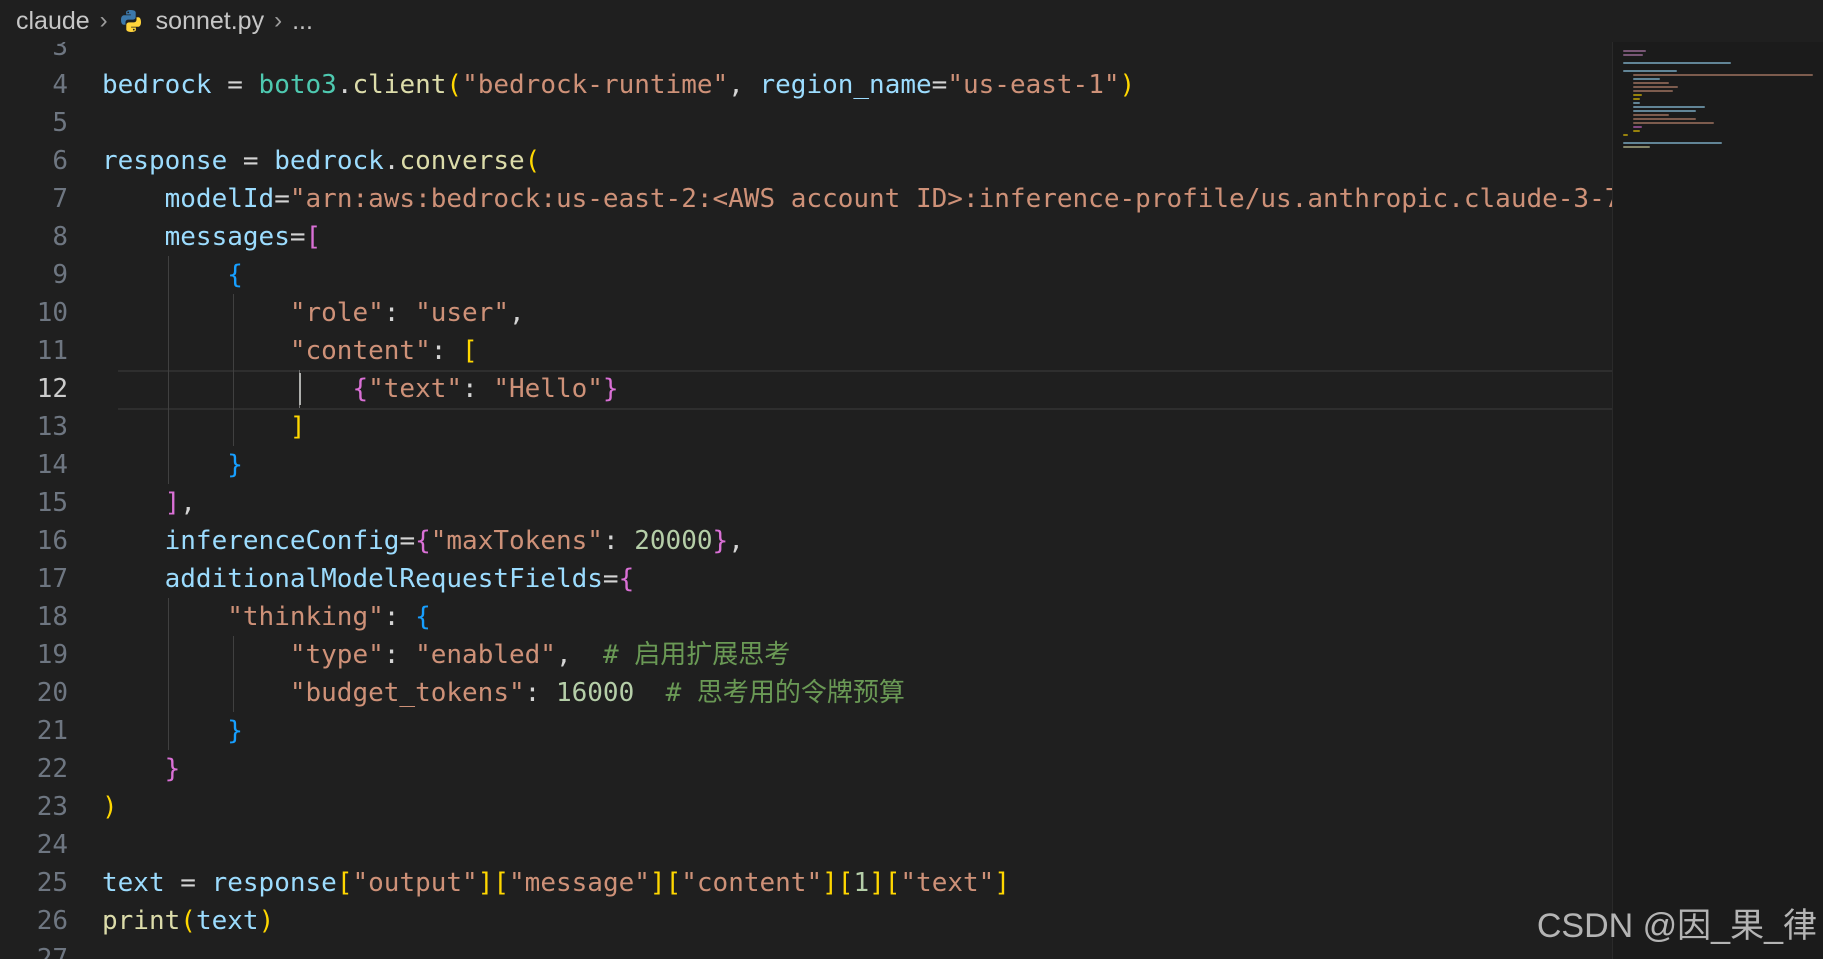 Image resolution: width=1823 pixels, height=959 pixels. I want to click on code-line: 17 additionalModelRequestFields={, so click(806, 579).